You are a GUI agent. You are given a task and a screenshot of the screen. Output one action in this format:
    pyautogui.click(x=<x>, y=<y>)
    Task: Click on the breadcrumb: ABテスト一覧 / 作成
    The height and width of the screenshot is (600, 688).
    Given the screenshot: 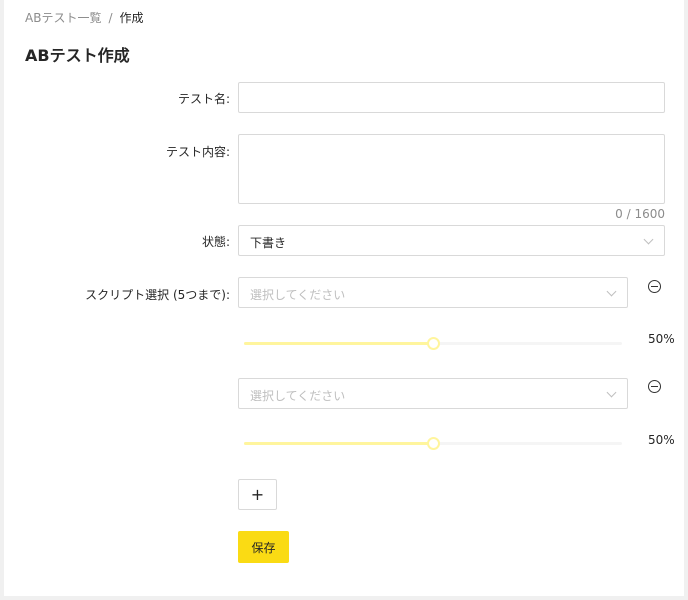 What is the action you would take?
    pyautogui.click(x=84, y=17)
    